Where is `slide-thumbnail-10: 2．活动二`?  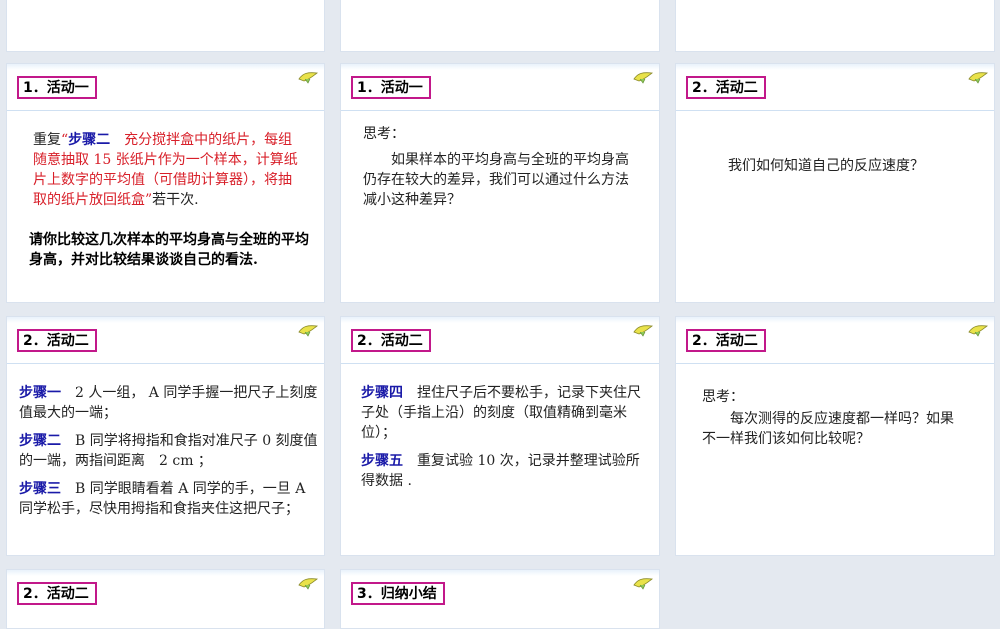
slide-thumbnail-10: 2．活动二 is located at coordinates (165, 599).